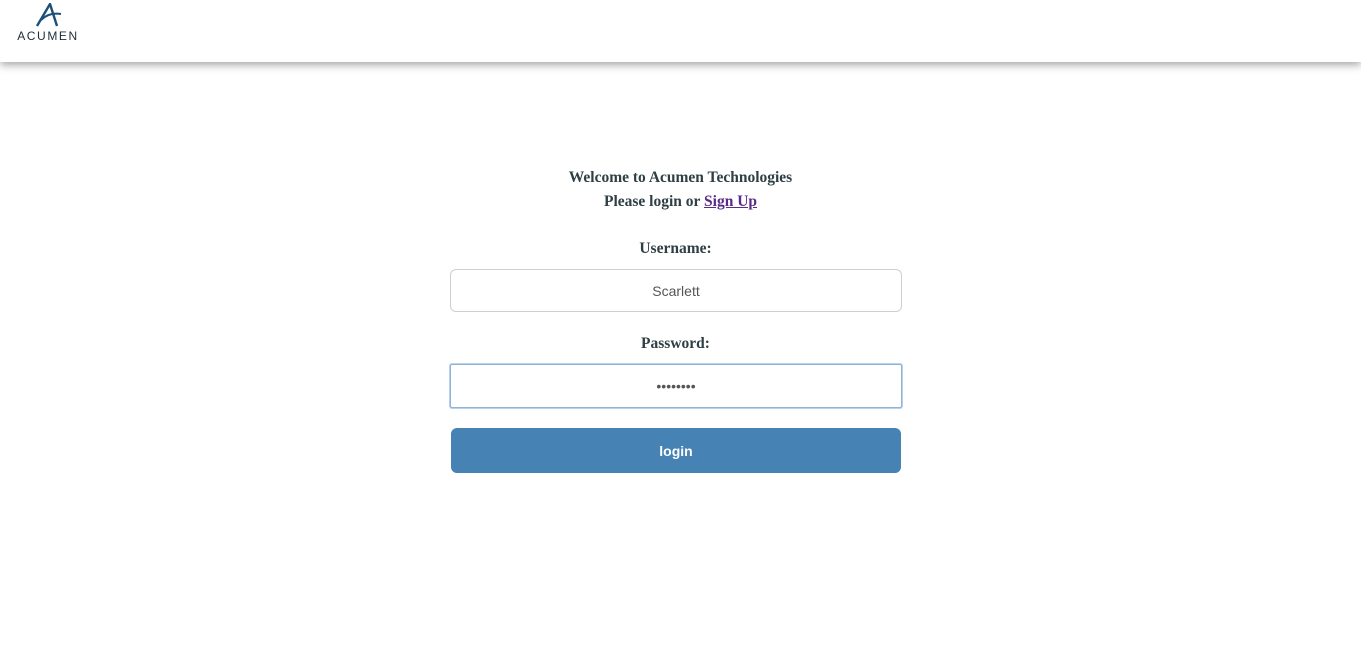 Image resolution: width=1361 pixels, height=651 pixels. Describe the element at coordinates (676, 450) in the screenshot. I see `login-button: login` at that location.